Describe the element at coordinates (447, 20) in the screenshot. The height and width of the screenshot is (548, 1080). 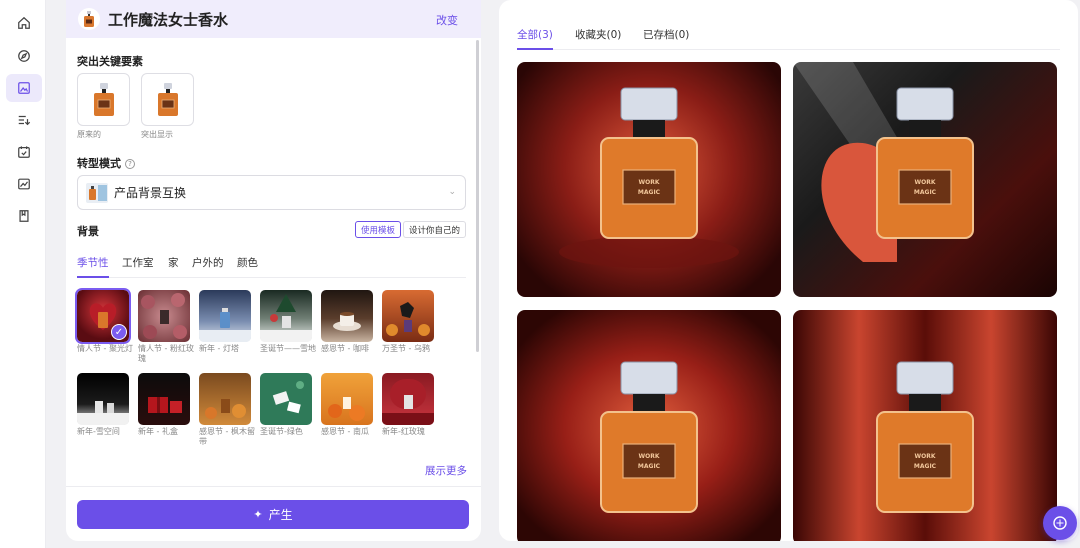
I see `change-product-link: 改变` at that location.